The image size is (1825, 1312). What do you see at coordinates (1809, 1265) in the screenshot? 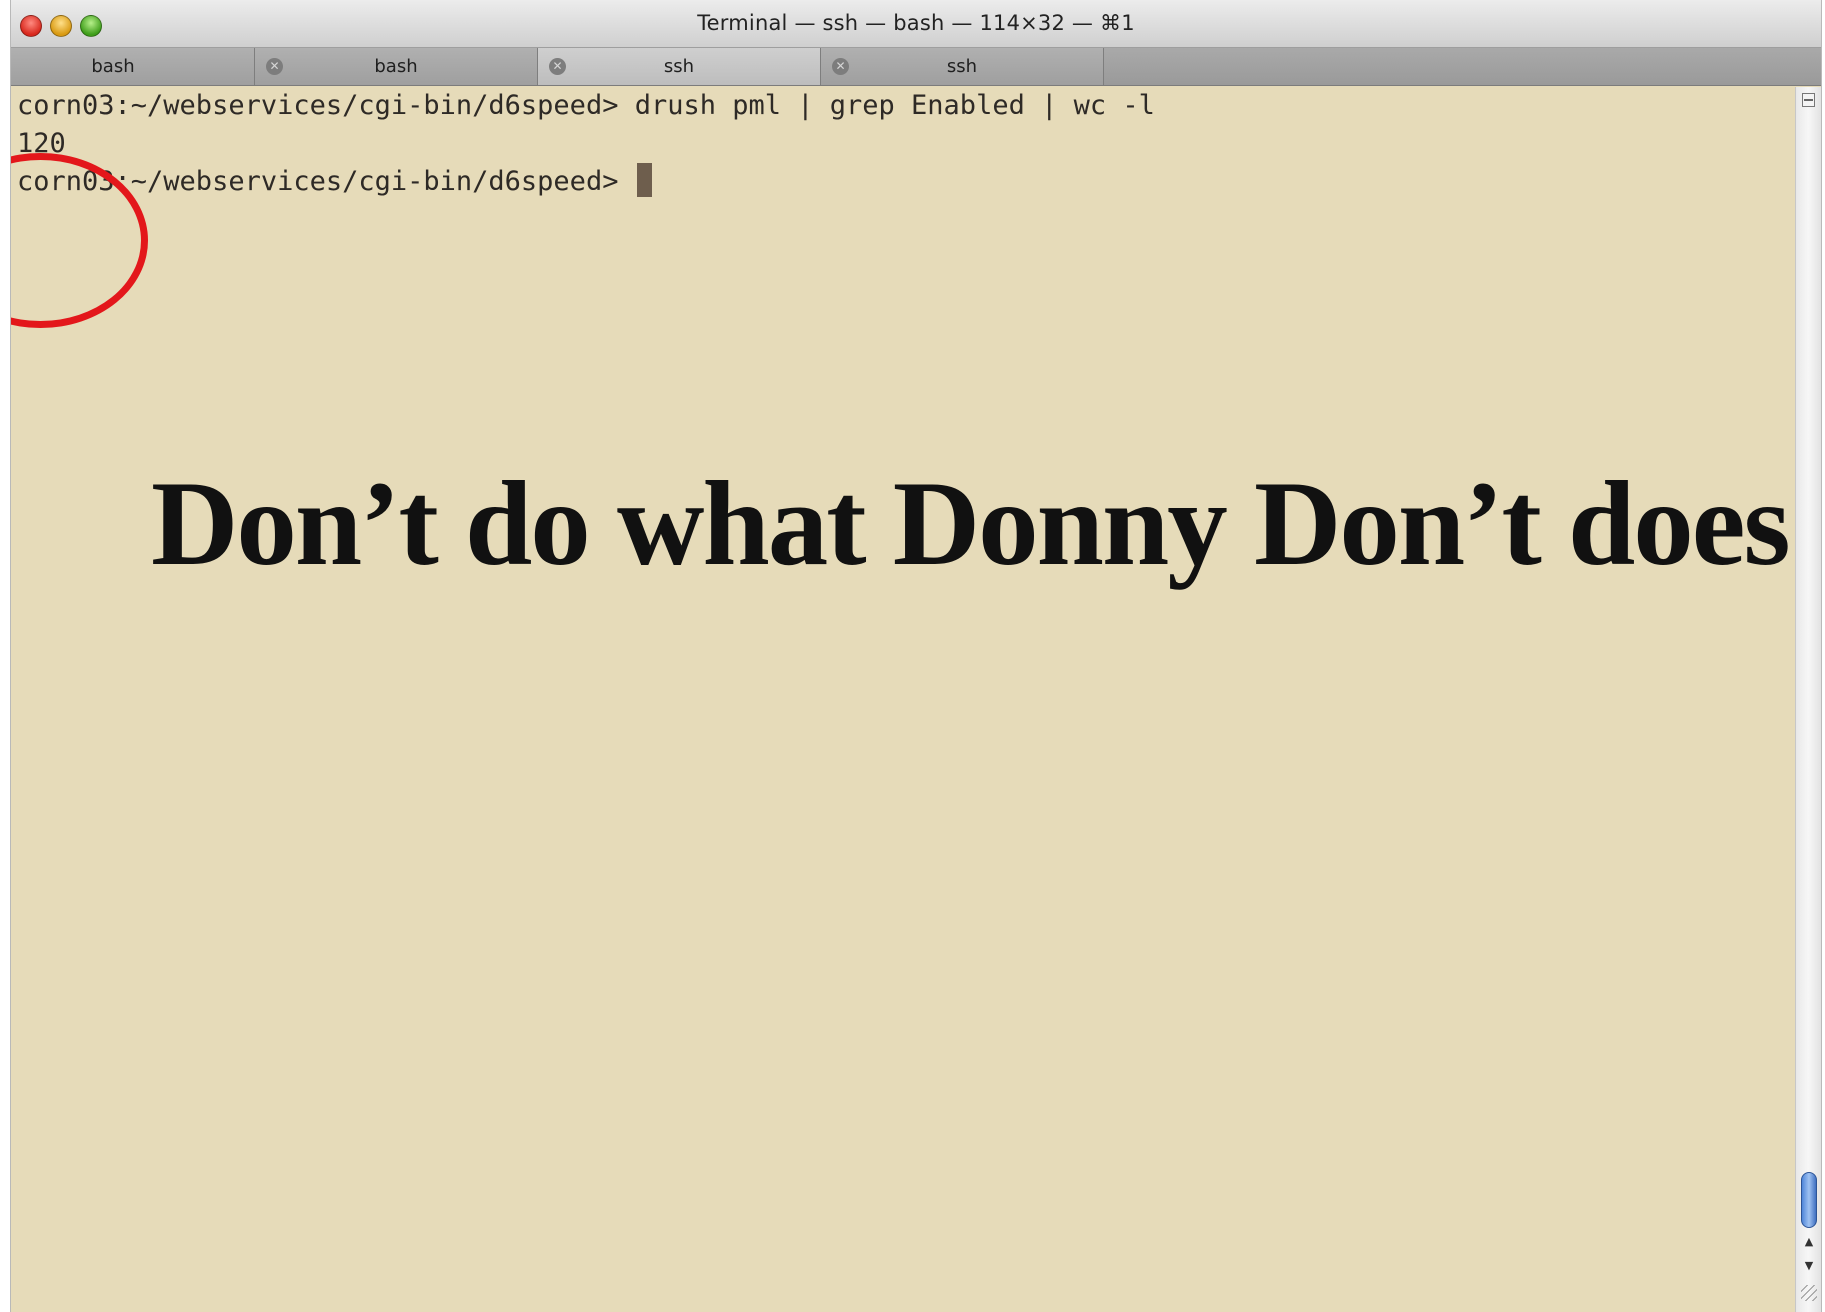
I see `arrow-down-icon: ▼` at bounding box center [1809, 1265].